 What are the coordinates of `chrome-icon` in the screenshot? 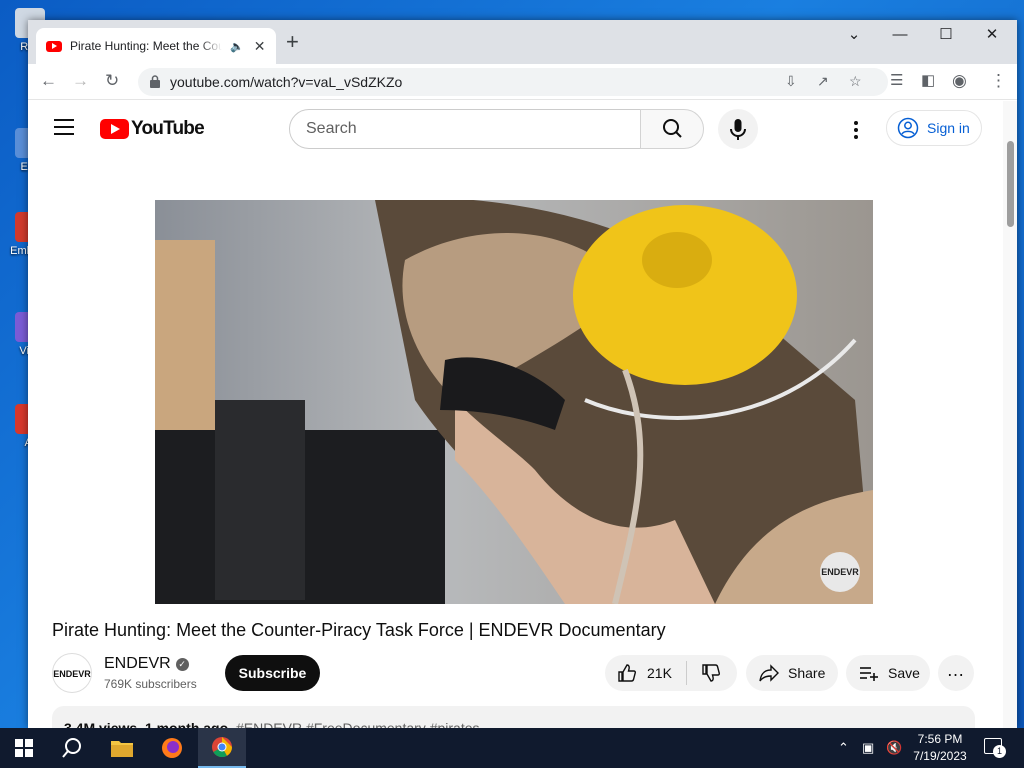 It's located at (222, 747).